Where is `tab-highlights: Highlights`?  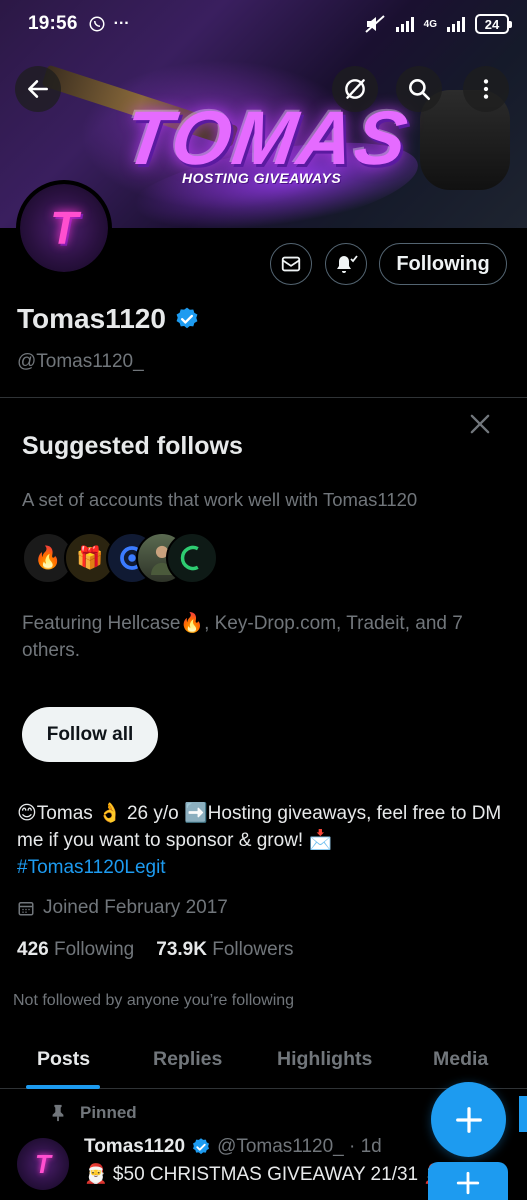 tab-highlights: Highlights is located at coordinates (324, 1059).